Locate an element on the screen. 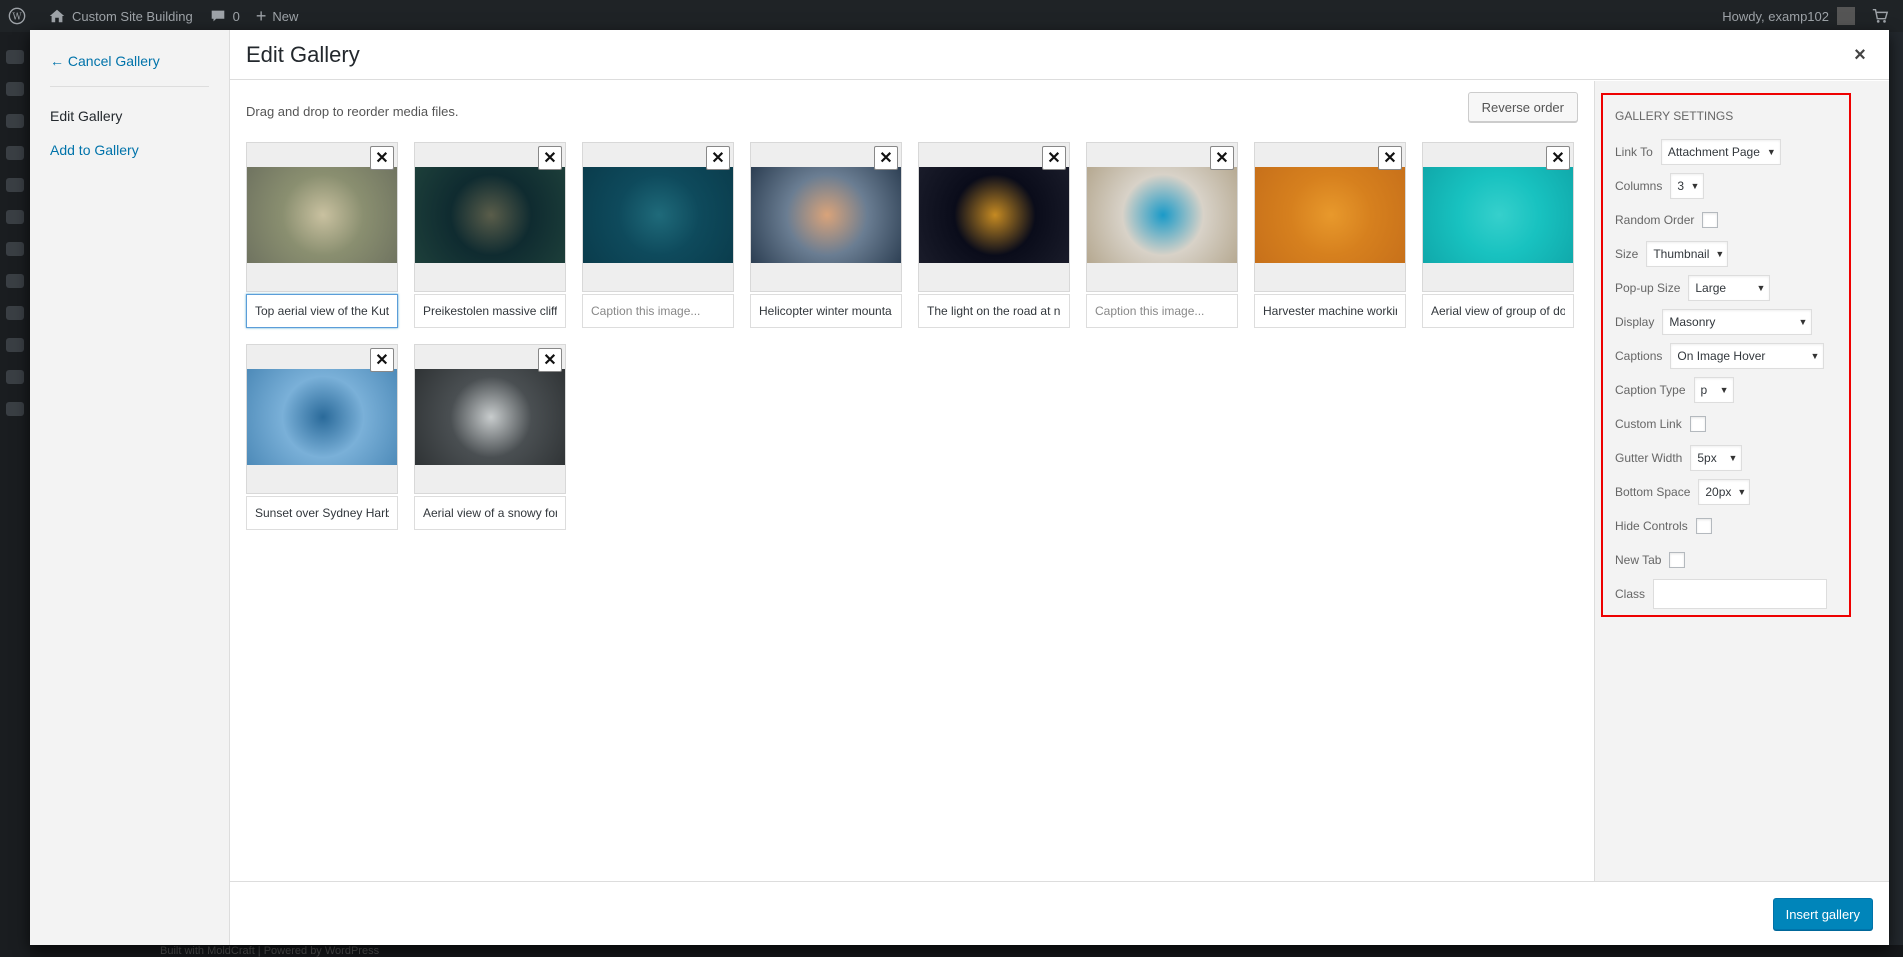  new-content-link: + New is located at coordinates (277, 16).